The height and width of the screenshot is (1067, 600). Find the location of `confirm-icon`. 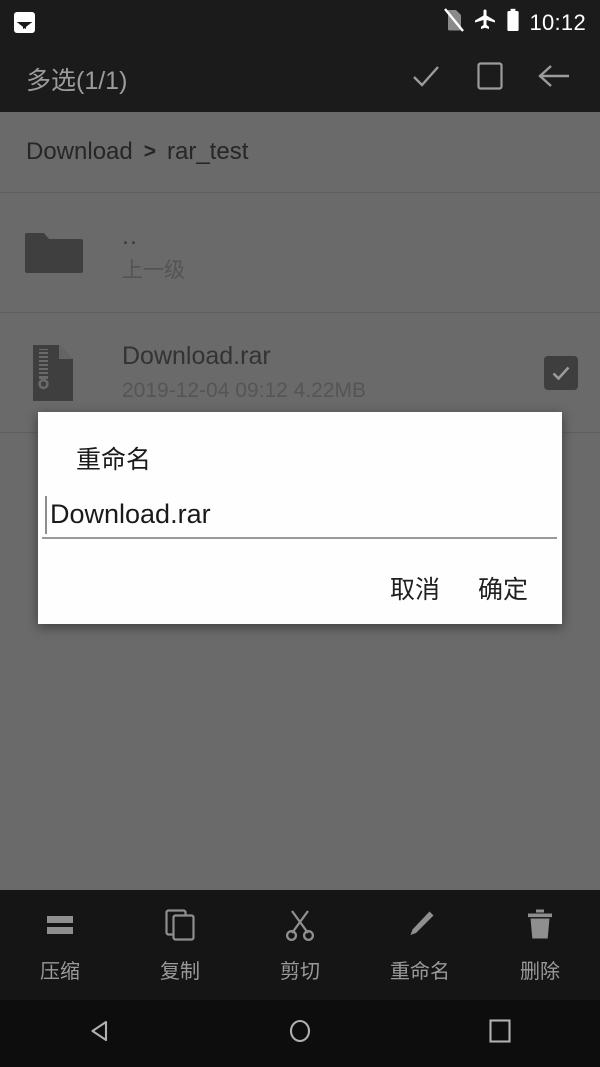

confirm-icon is located at coordinates (426, 78).